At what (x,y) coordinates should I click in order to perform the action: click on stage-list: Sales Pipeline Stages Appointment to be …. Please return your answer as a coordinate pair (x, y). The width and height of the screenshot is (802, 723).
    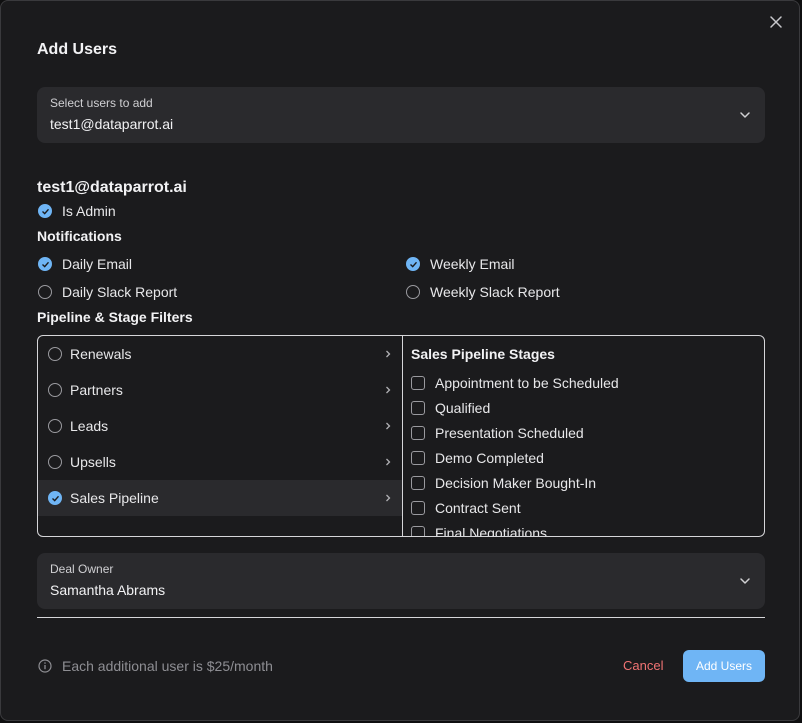
    Looking at the image, I should click on (583, 436).